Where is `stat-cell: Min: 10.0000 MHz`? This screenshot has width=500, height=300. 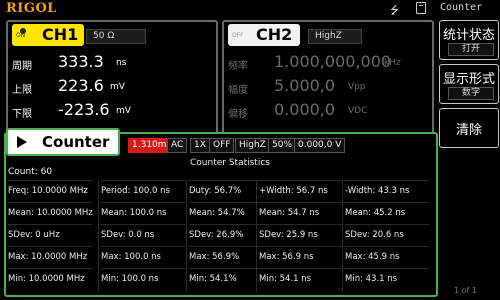
stat-cell: Min: 10.0000 MHz is located at coordinates (50, 279).